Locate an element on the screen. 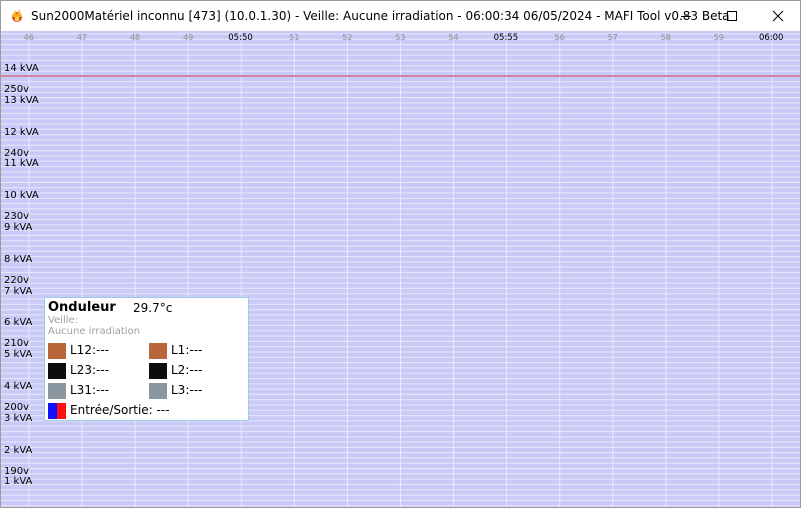 The image size is (801, 508). close-button is located at coordinates (777, 16).